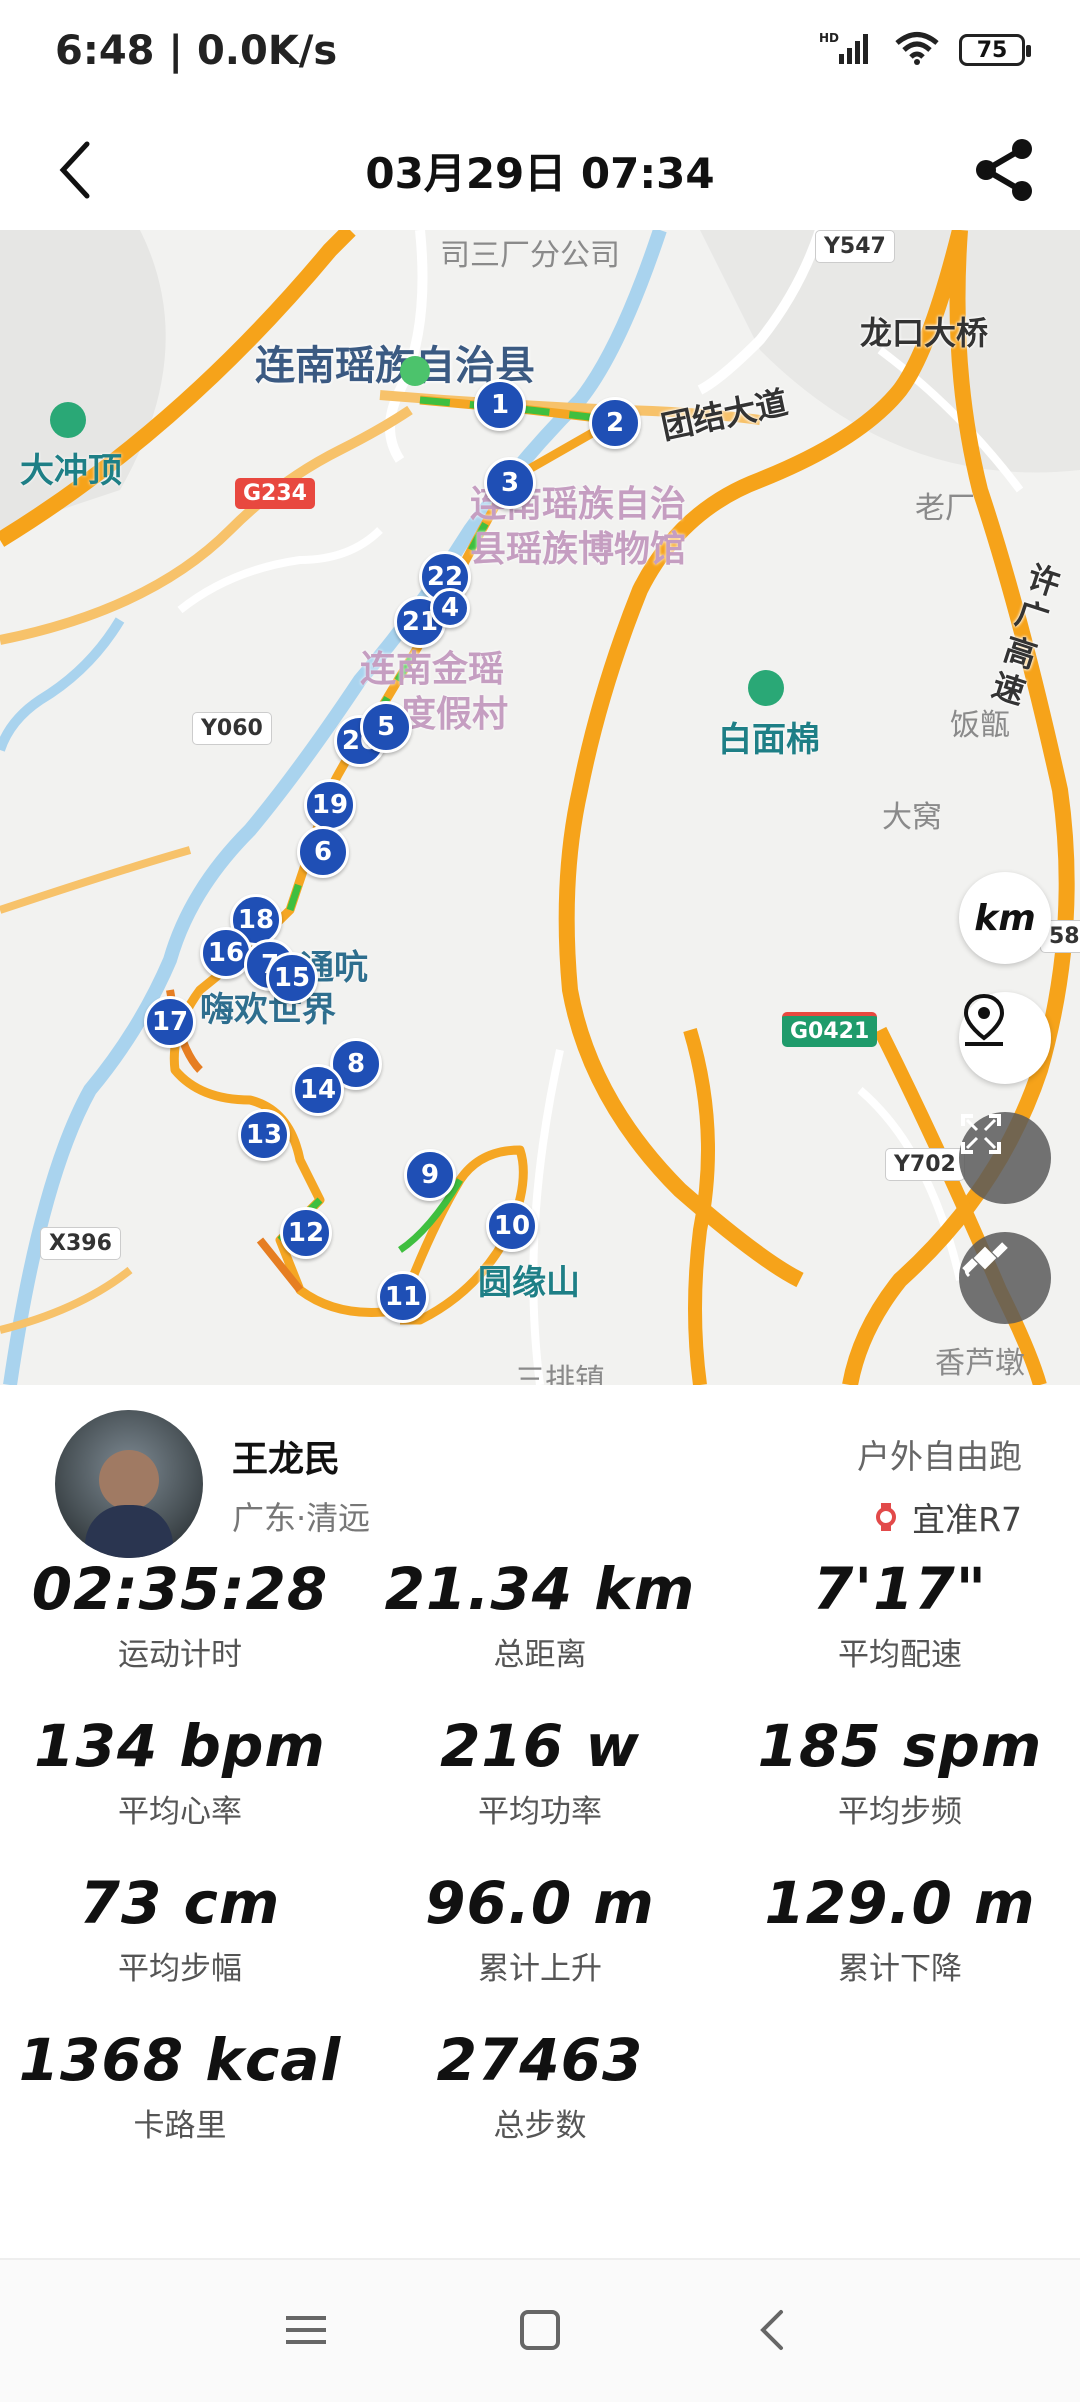 Image resolution: width=1080 pixels, height=2402 pixels. I want to click on stat-stride: 73 cm 平均步幅, so click(180, 1928).